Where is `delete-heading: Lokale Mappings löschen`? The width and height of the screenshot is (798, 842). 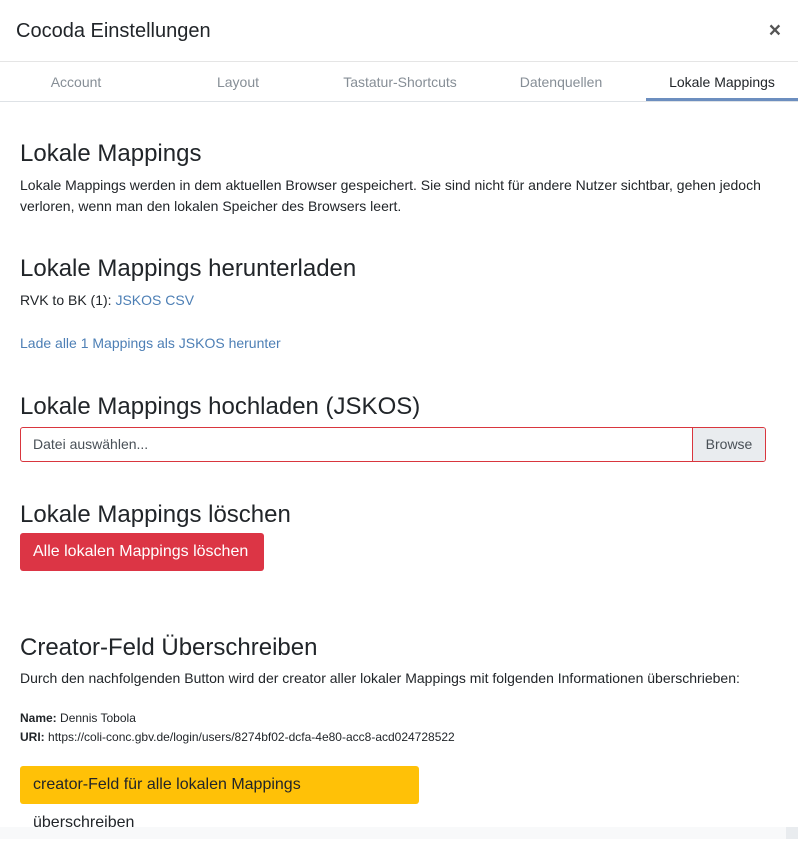 delete-heading: Lokale Mappings löschen is located at coordinates (155, 514).